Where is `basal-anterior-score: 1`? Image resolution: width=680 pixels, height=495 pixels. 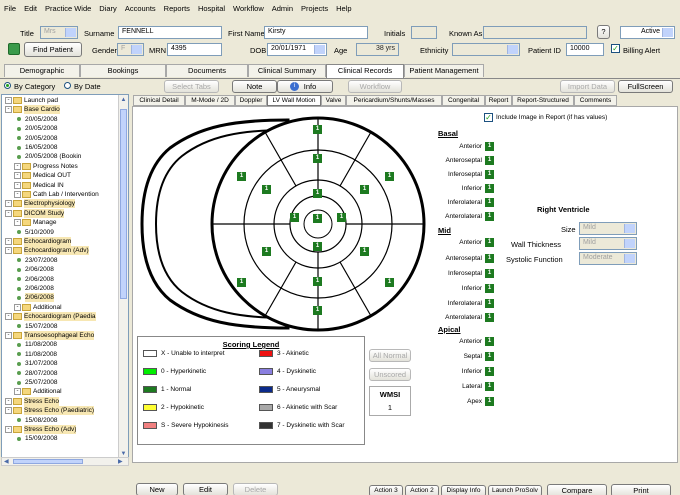
basal-anterior-score: 1 is located at coordinates (489, 146).